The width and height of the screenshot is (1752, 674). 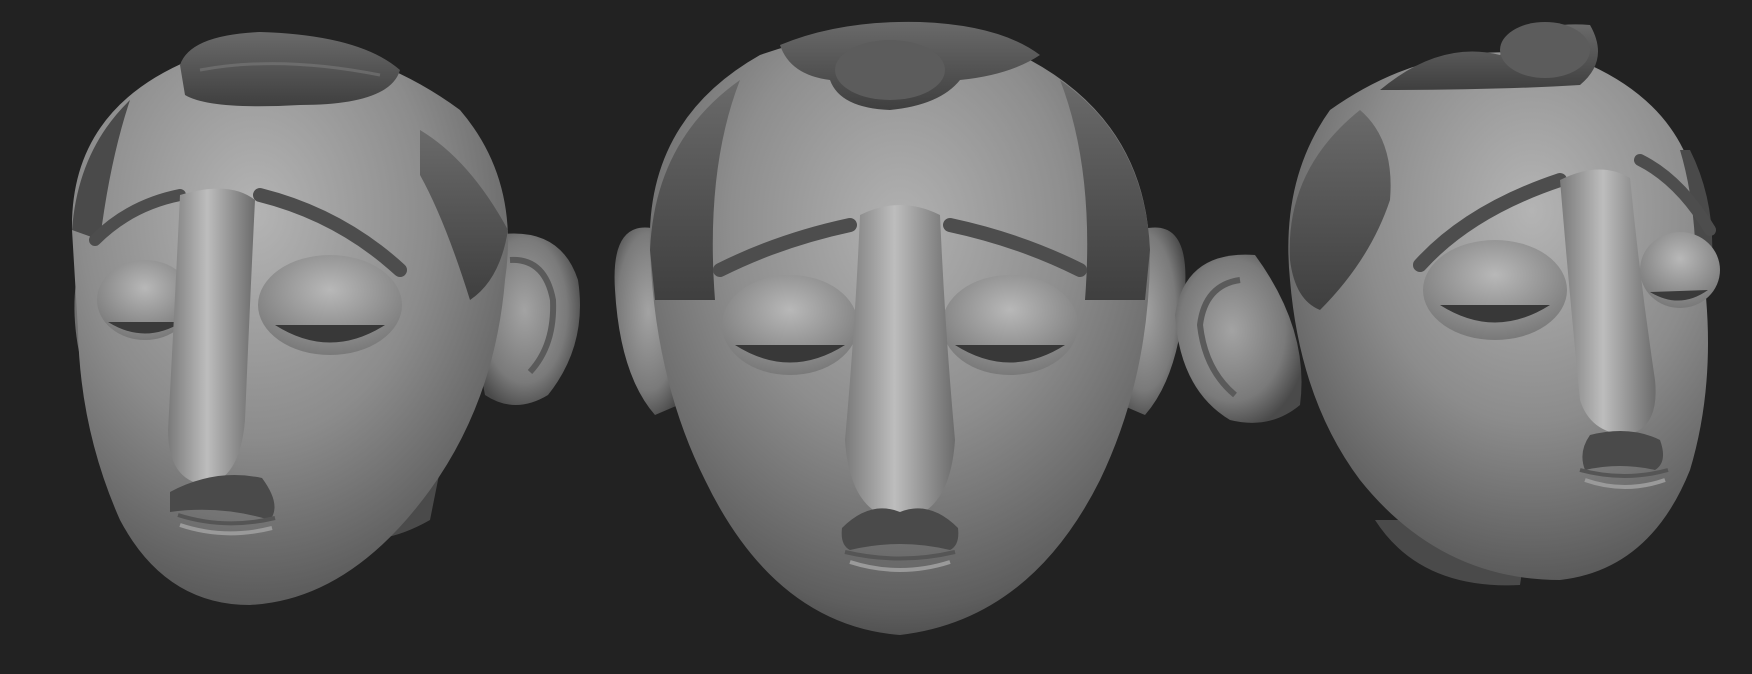 What do you see at coordinates (1495, 290) in the screenshot?
I see `eyelid-left` at bounding box center [1495, 290].